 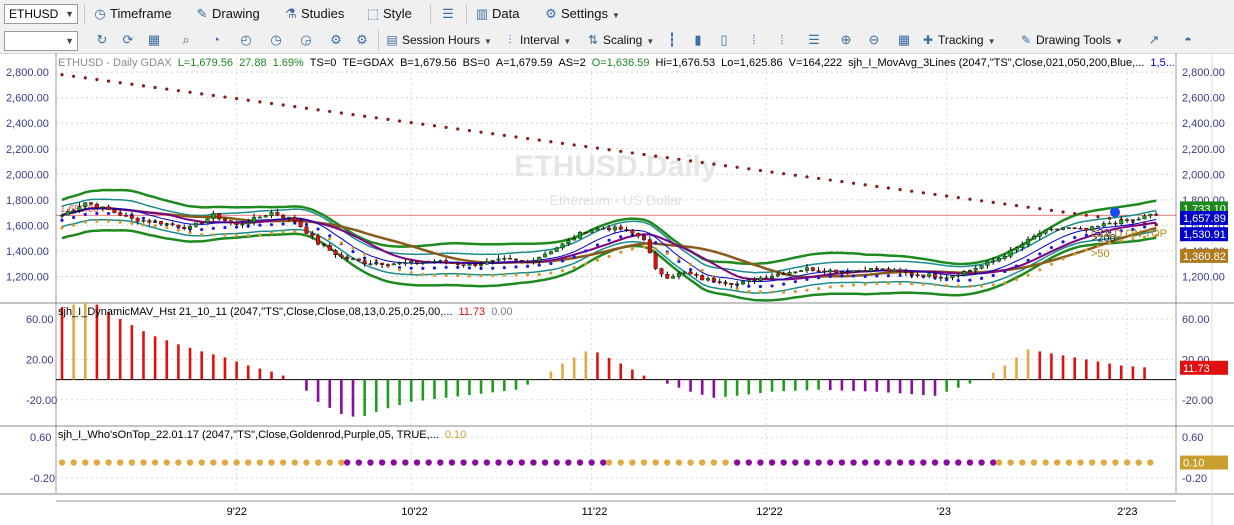 I want to click on timeframe-button: ◷ Timeframe, so click(x=131, y=14).